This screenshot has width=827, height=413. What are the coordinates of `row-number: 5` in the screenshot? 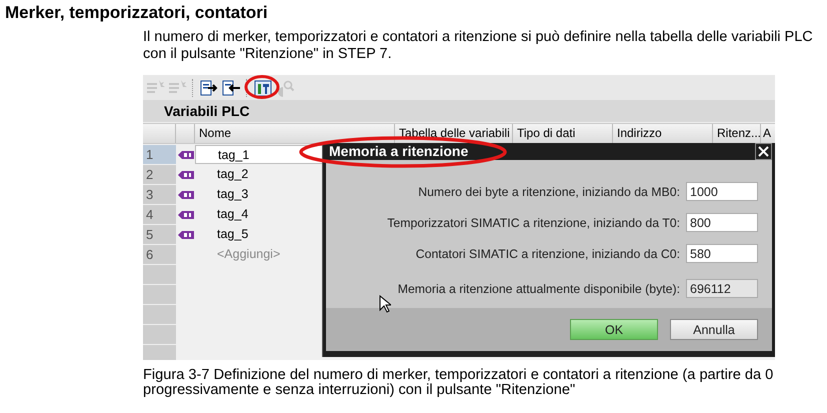 It's located at (159, 234).